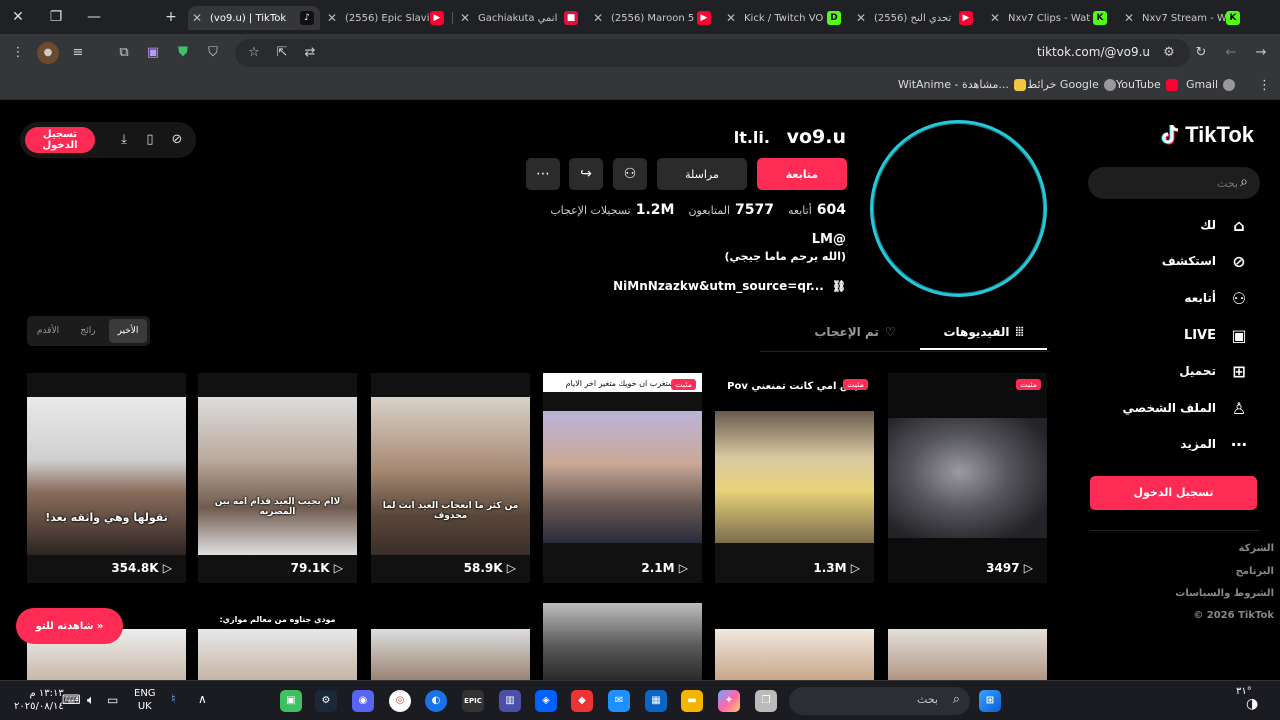  Describe the element at coordinates (173, 699) in the screenshot. I see `microphone-icon: ♮` at that location.